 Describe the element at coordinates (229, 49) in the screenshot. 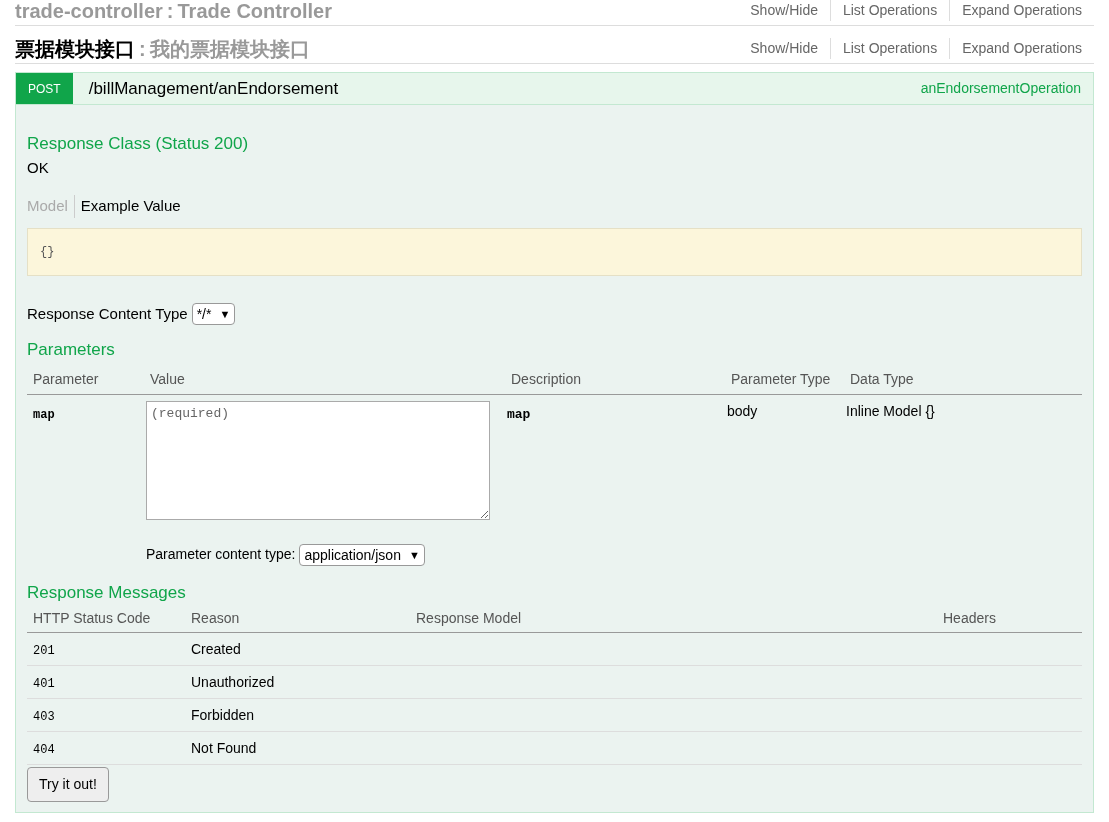

I see `section-description: 我的票据模块接口` at that location.